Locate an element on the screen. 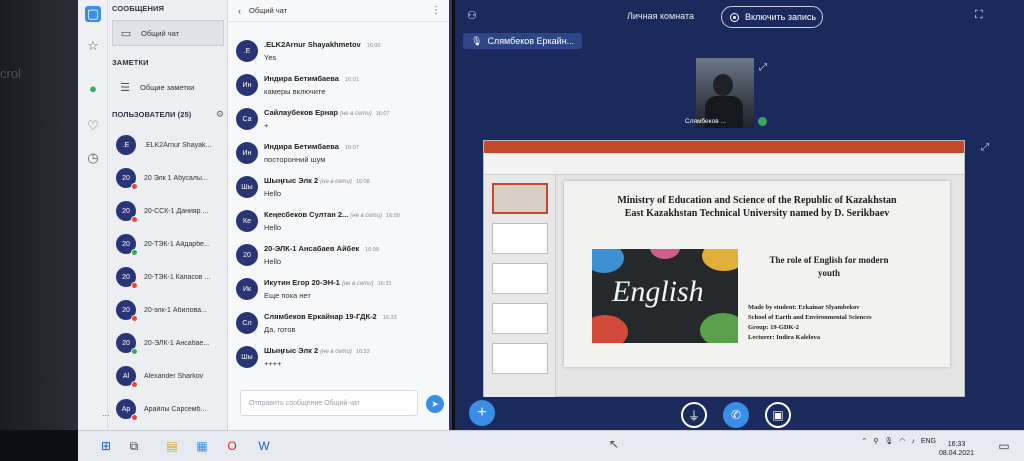 This screenshot has height=461, width=1024. mute-button: ⏚ is located at coordinates (694, 415).